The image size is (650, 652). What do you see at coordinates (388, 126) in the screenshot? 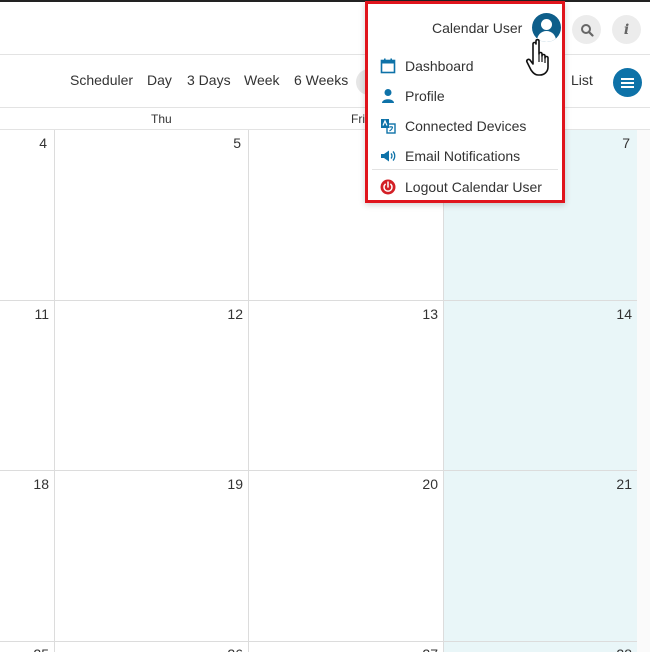
I see `translate-icon` at bounding box center [388, 126].